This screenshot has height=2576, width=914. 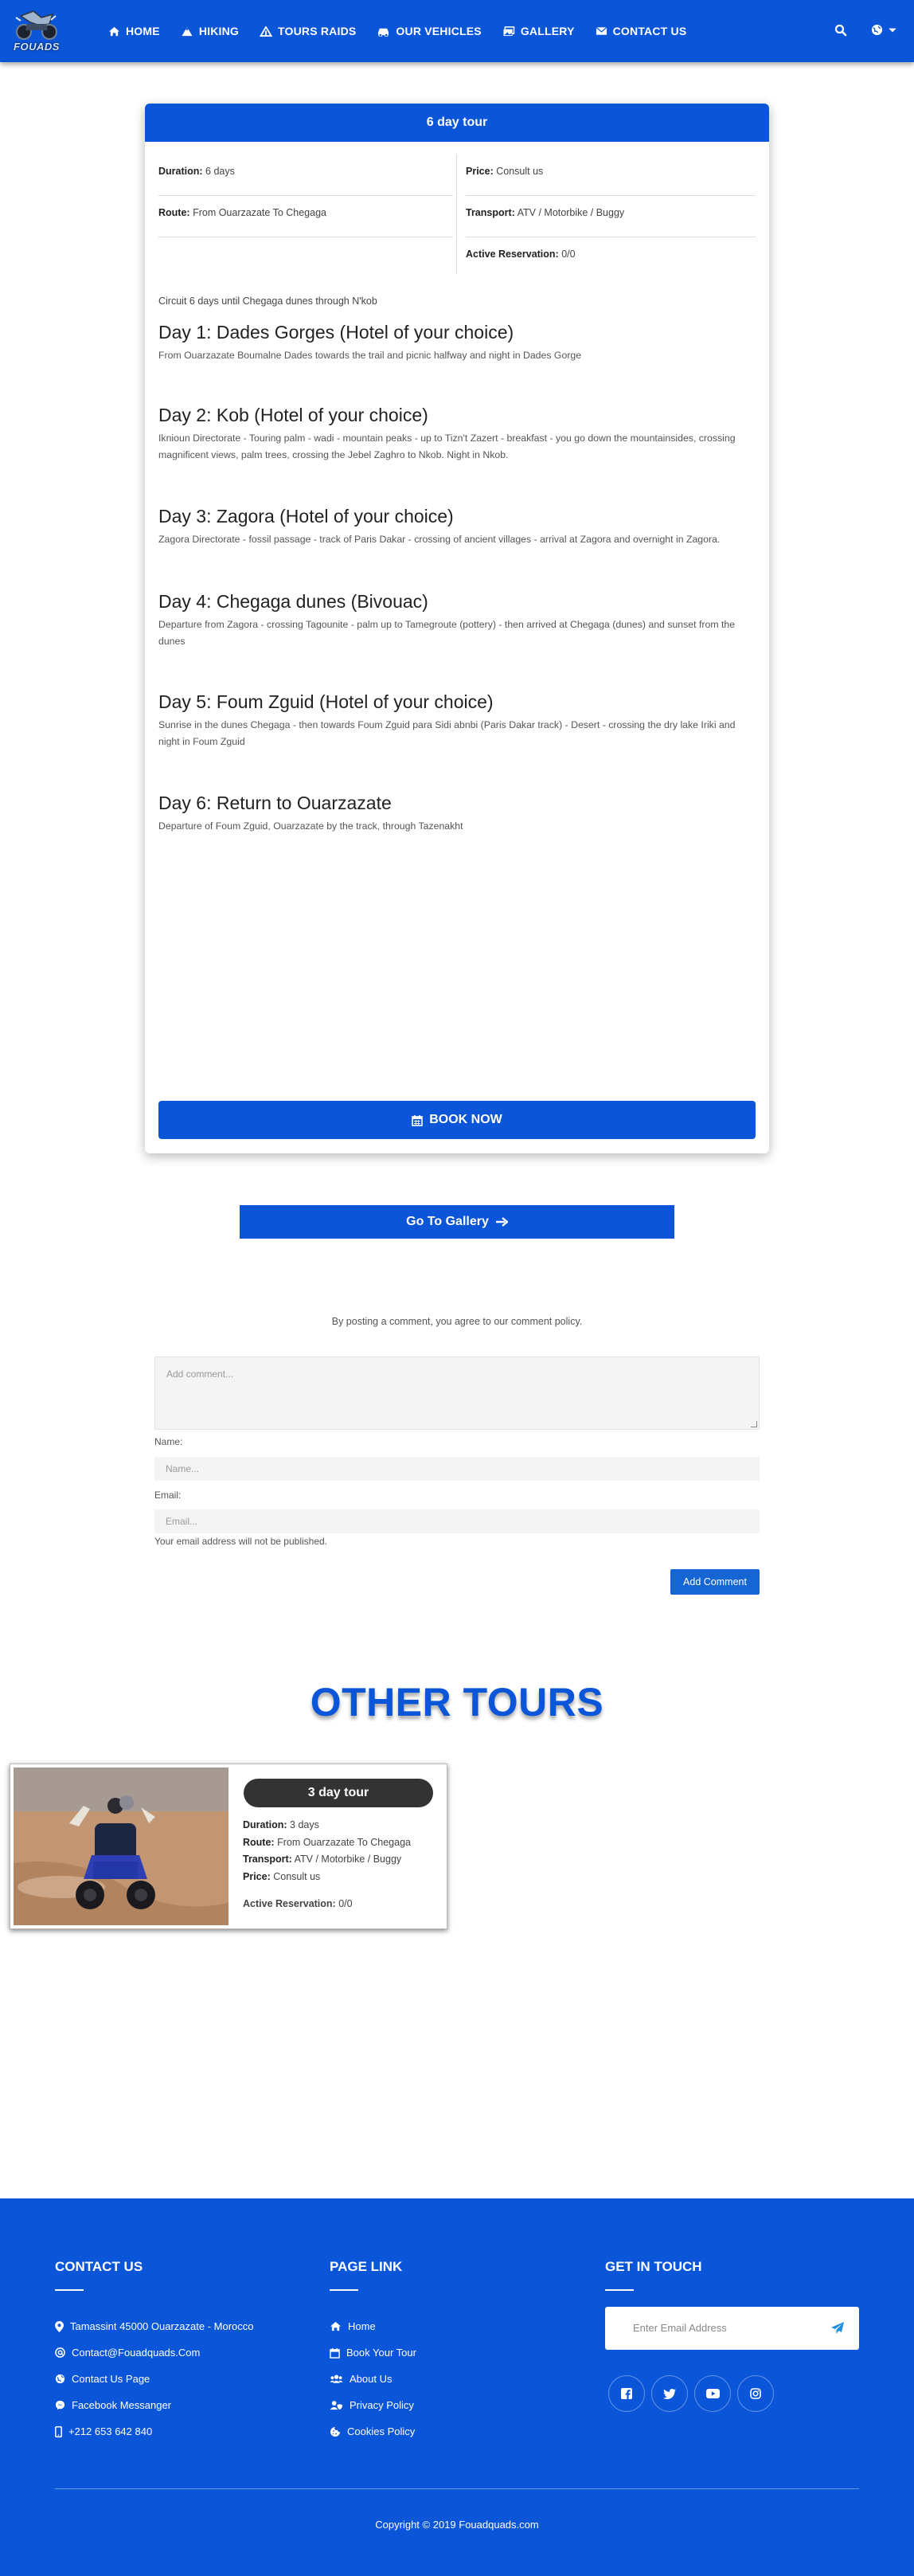 What do you see at coordinates (840, 32) in the screenshot?
I see `search-button` at bounding box center [840, 32].